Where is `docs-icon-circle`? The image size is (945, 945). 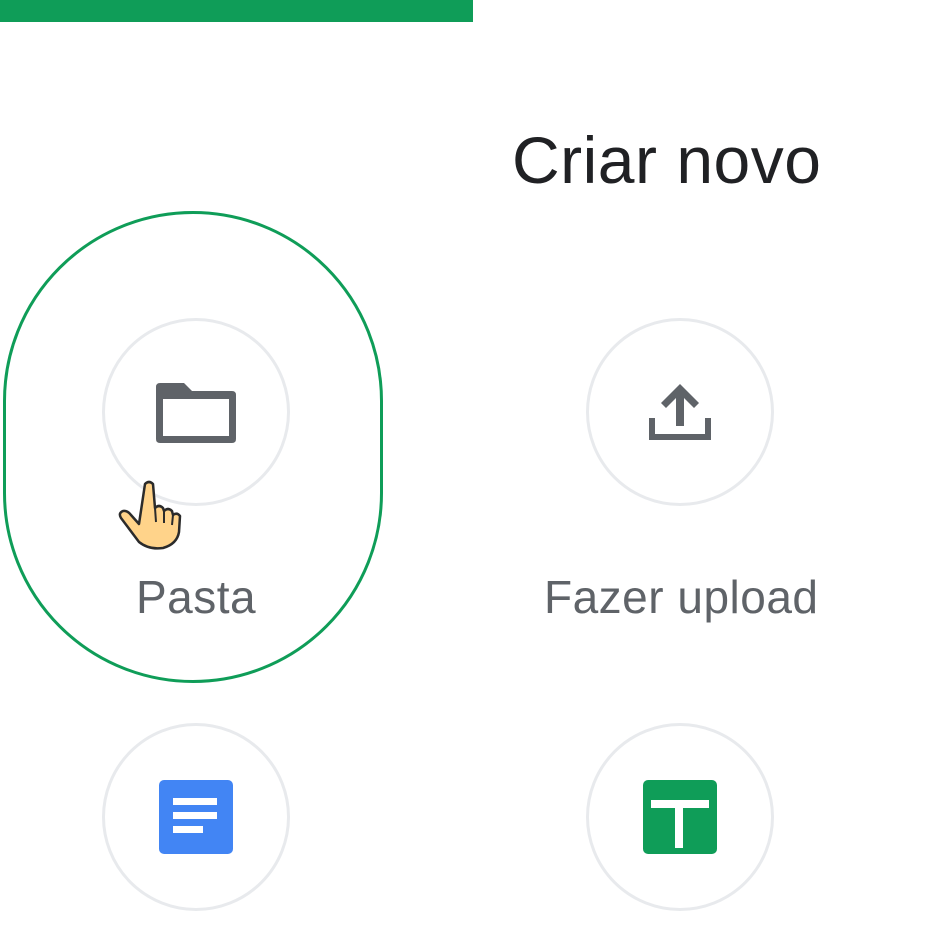
docs-icon-circle is located at coordinates (196, 817).